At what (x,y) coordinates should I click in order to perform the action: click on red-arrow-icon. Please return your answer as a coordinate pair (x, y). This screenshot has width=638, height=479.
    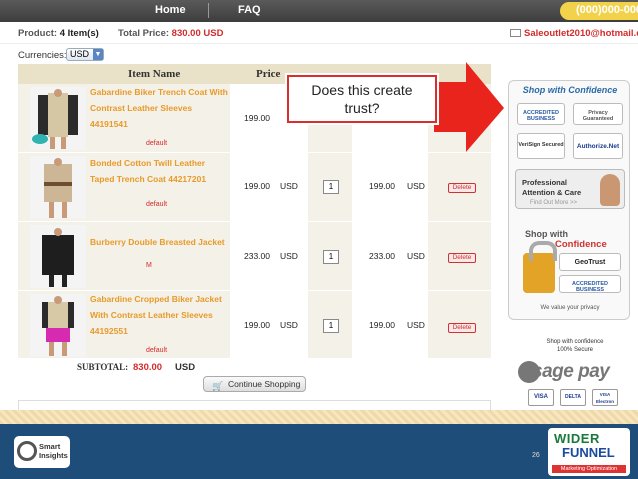
    Looking at the image, I should click on (469, 107).